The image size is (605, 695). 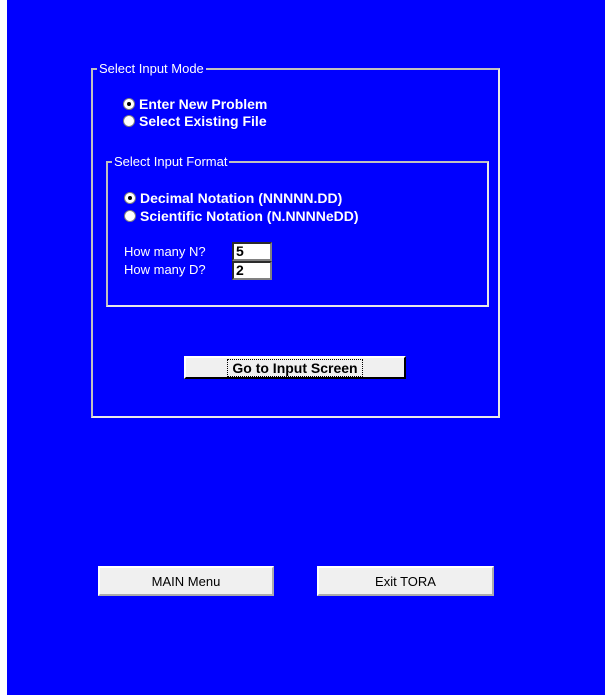 I want to click on exit-tora-button: Exit TORA, so click(x=405, y=581).